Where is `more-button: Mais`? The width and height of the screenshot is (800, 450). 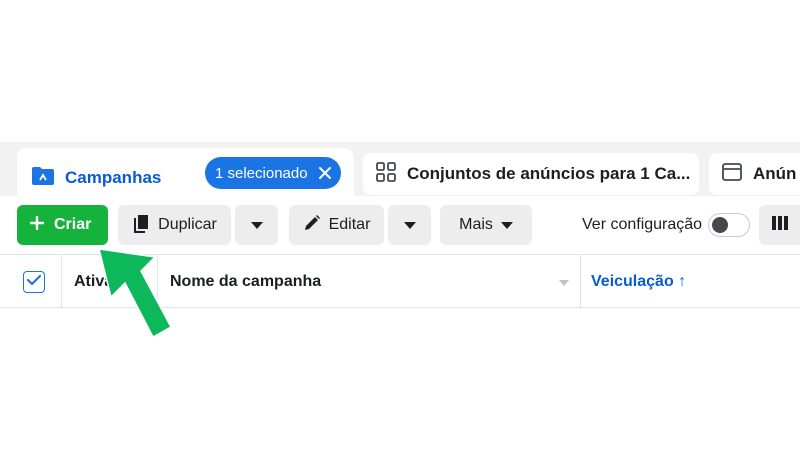
more-button: Mais is located at coordinates (486, 225).